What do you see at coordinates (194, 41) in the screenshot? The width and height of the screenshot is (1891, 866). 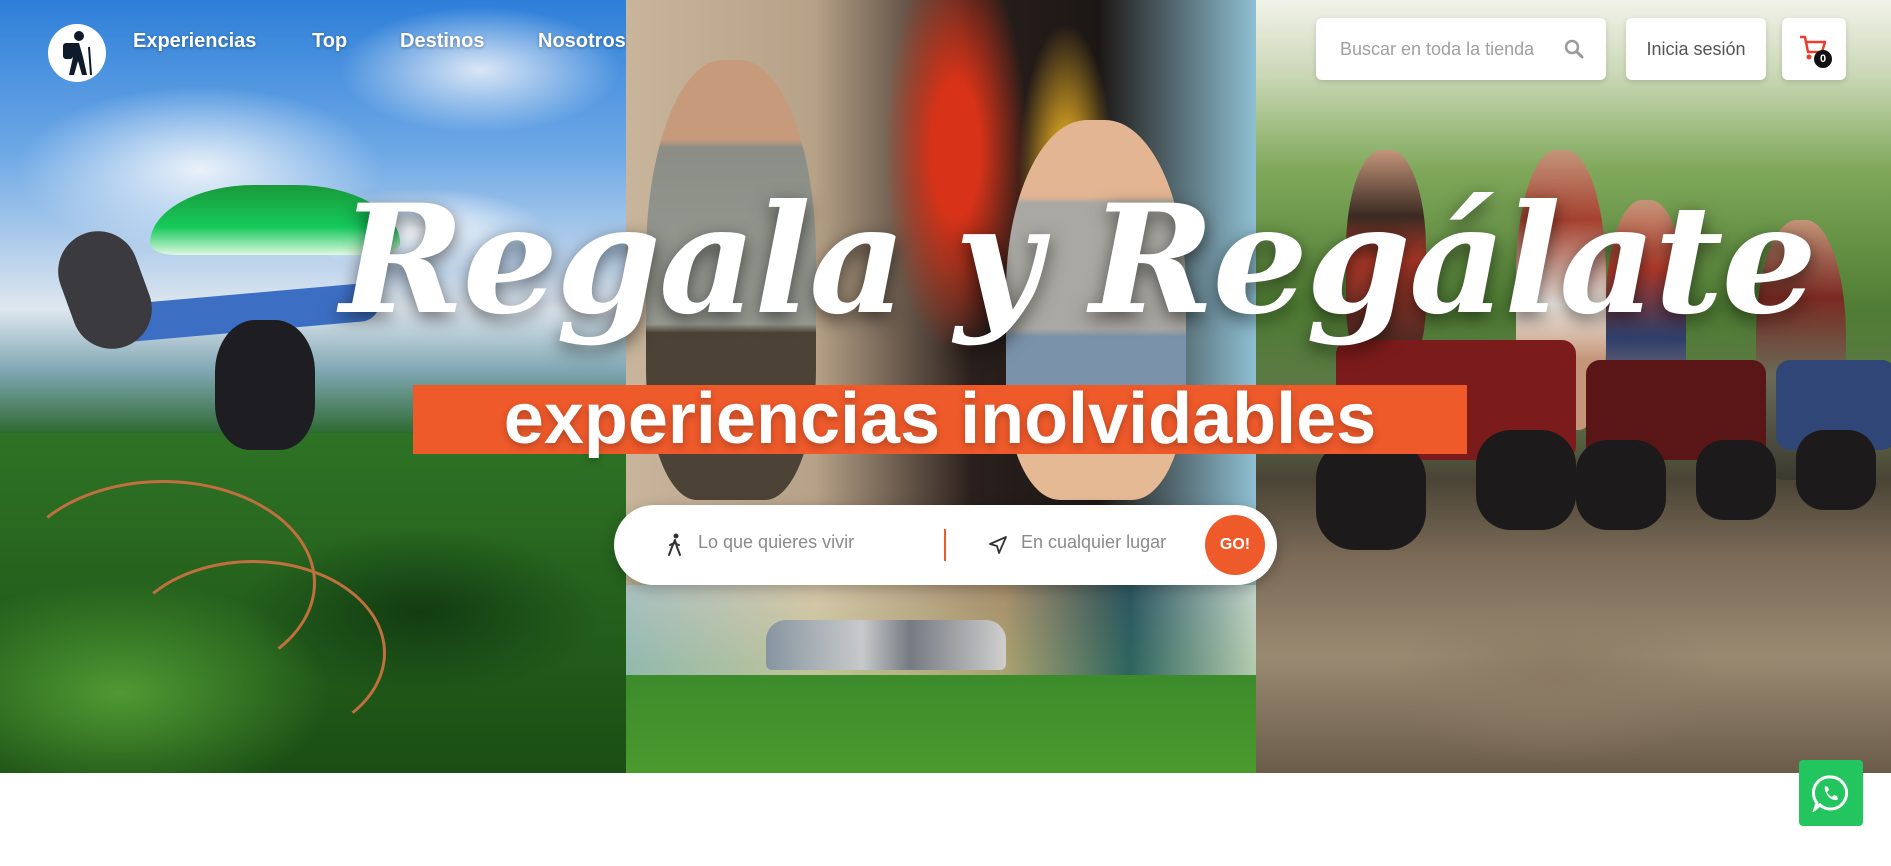 I see `nav-experiencias: Experiencias` at bounding box center [194, 41].